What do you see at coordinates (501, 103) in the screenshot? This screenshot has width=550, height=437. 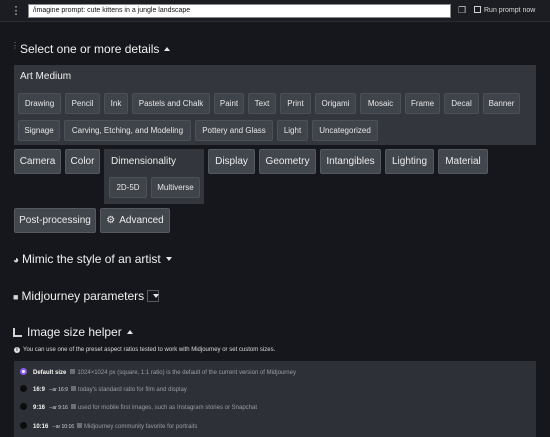 I see `chip-banner: Banner` at bounding box center [501, 103].